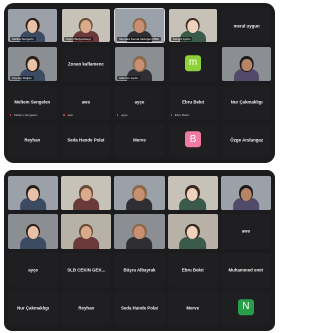 Image resolution: width=320 pixels, height=333 pixels. I want to click on participant-tile: Meliha Sungurlu, so click(32, 26).